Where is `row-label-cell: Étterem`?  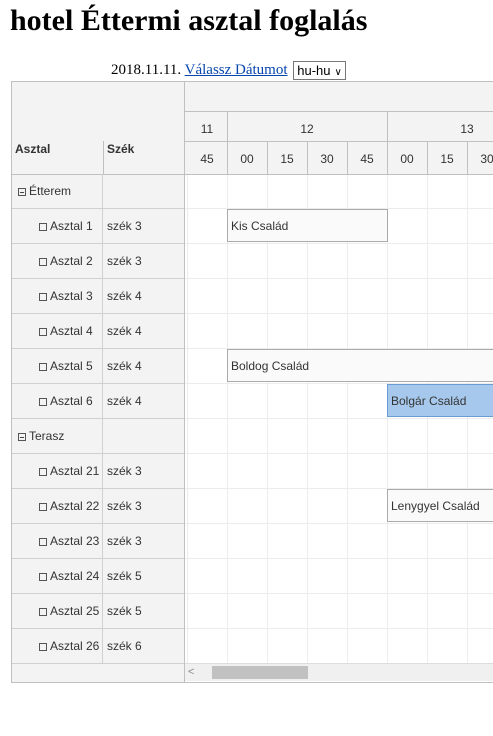 row-label-cell: Étterem is located at coordinates (57, 191).